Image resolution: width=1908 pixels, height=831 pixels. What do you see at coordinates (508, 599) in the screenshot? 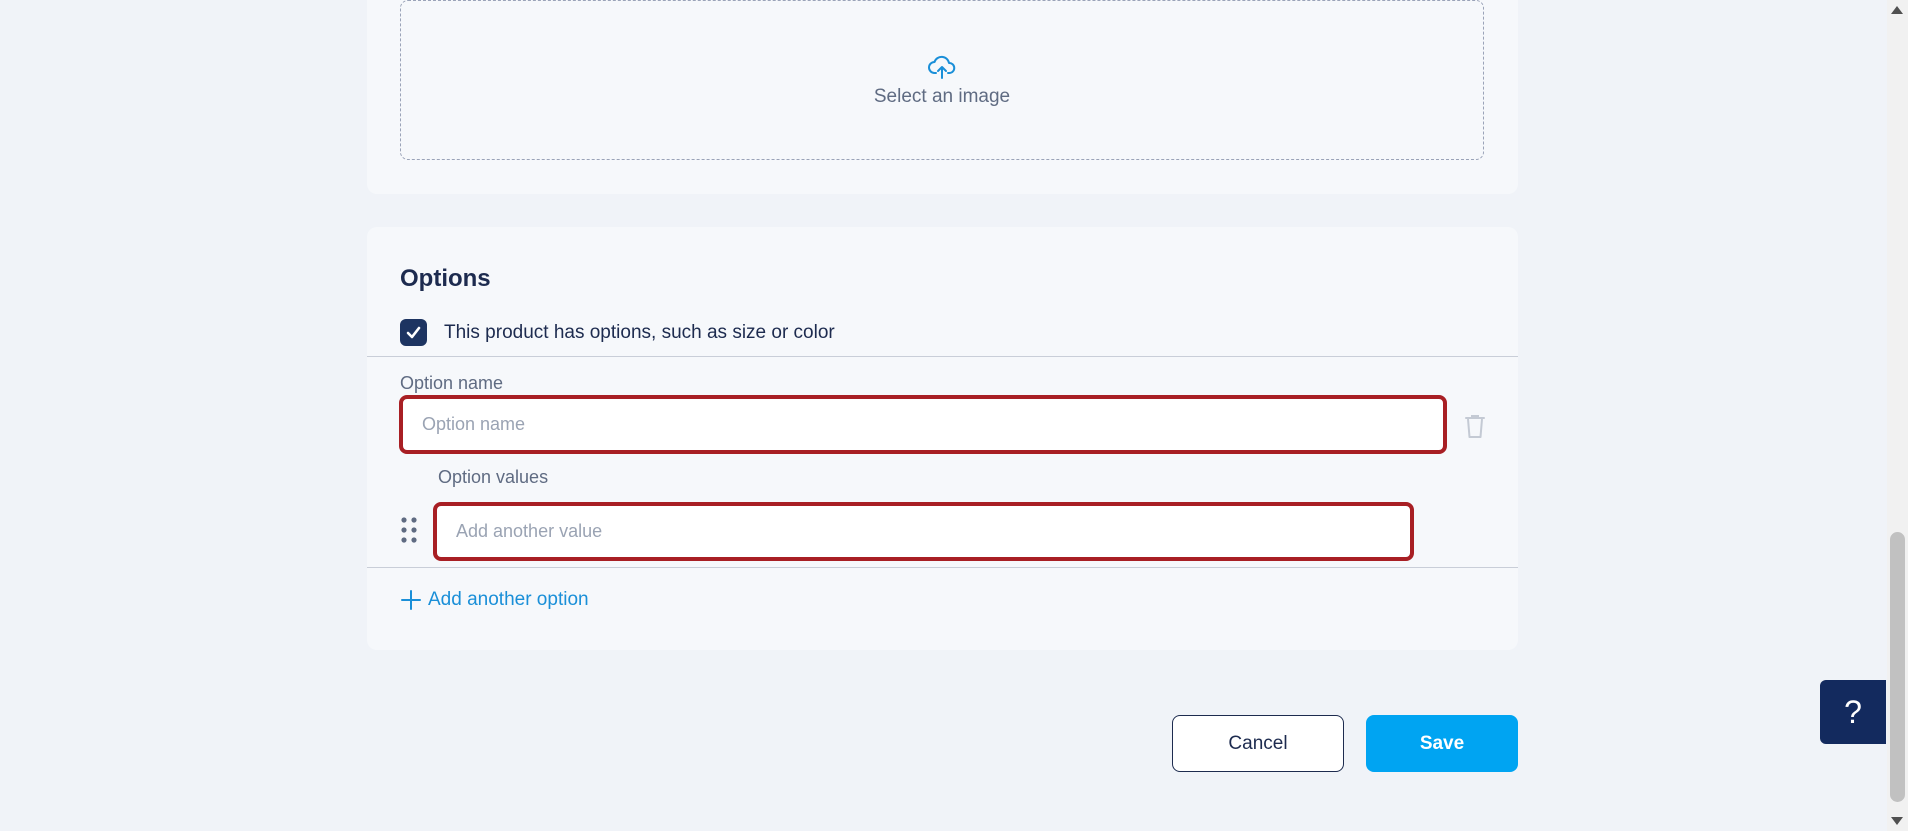
I see `add-another-option-label: Add another option` at bounding box center [508, 599].